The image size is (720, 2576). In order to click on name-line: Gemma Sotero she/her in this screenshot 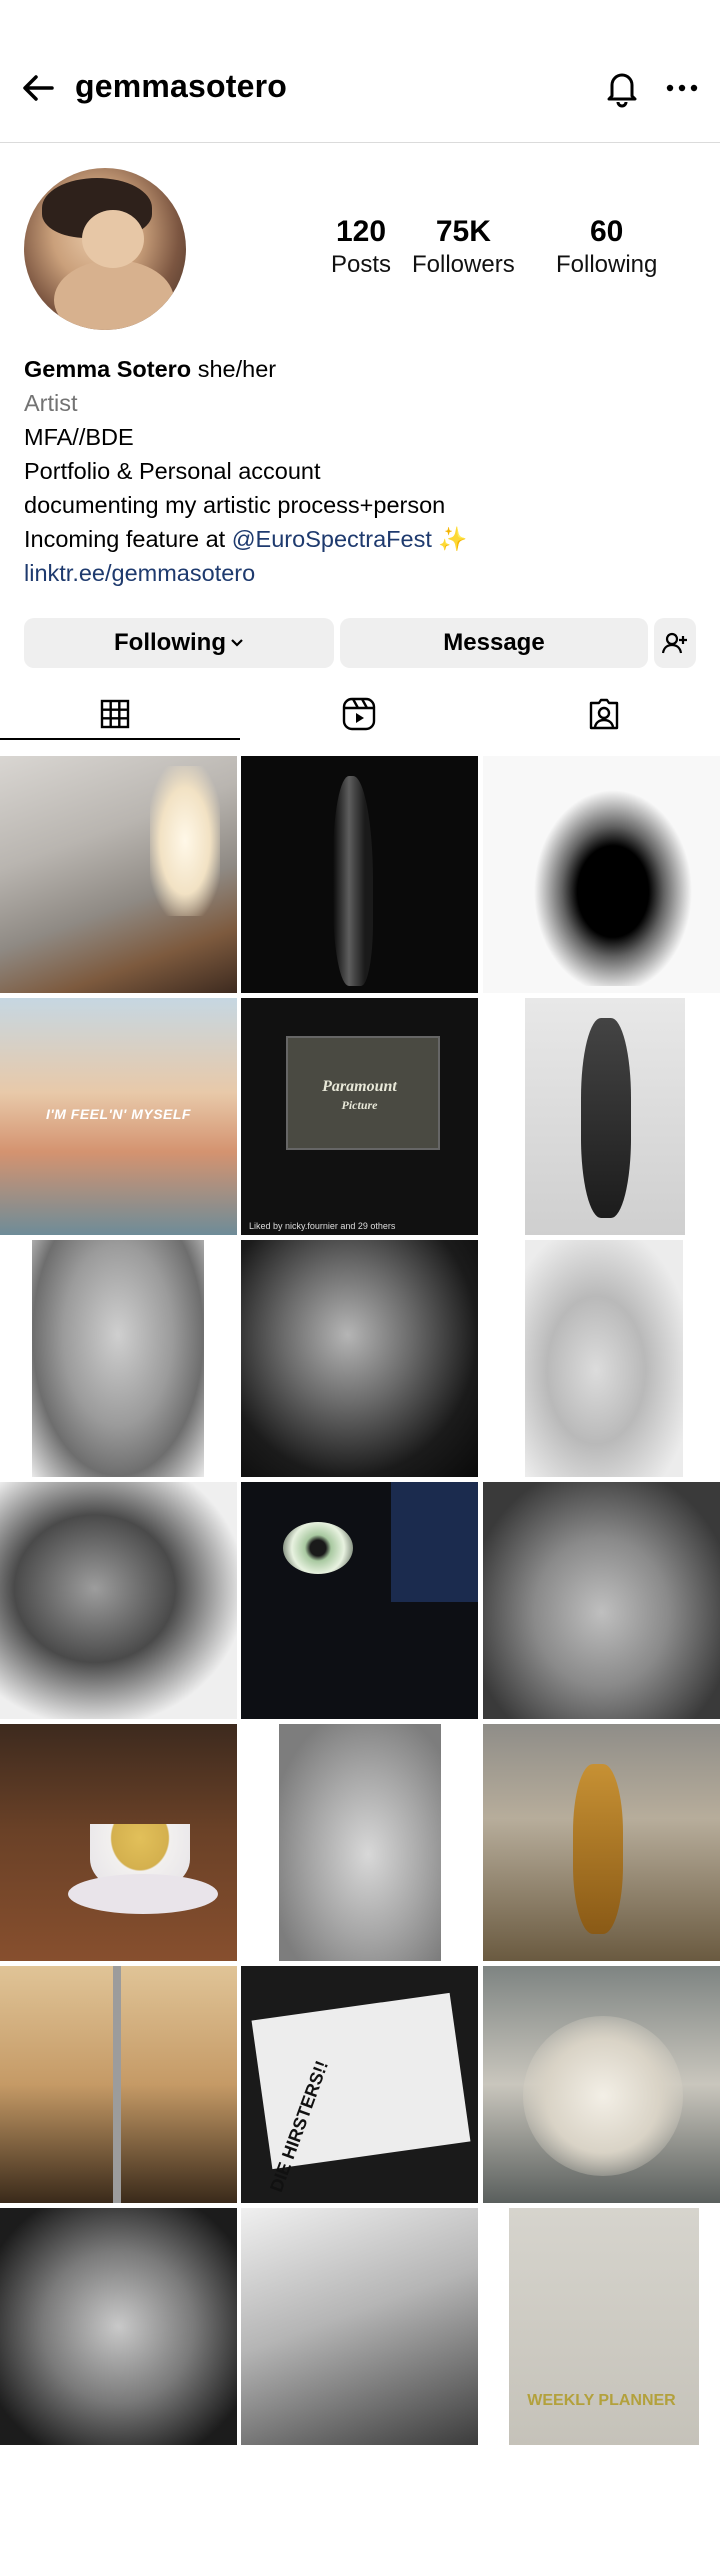, I will do `click(364, 369)`.